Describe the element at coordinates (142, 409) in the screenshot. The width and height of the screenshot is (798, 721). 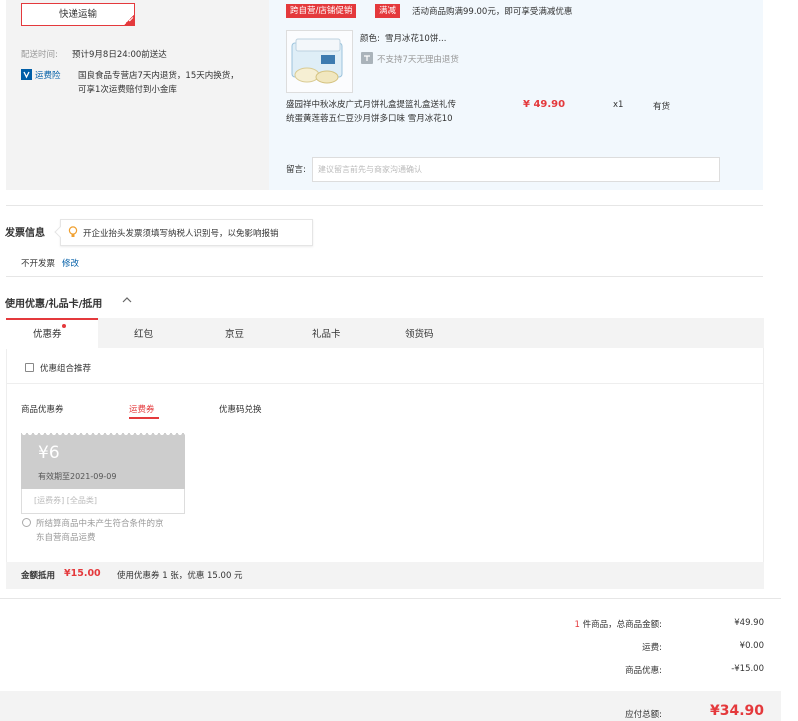
I see `subtab-shipping-coupon: 运费券` at that location.